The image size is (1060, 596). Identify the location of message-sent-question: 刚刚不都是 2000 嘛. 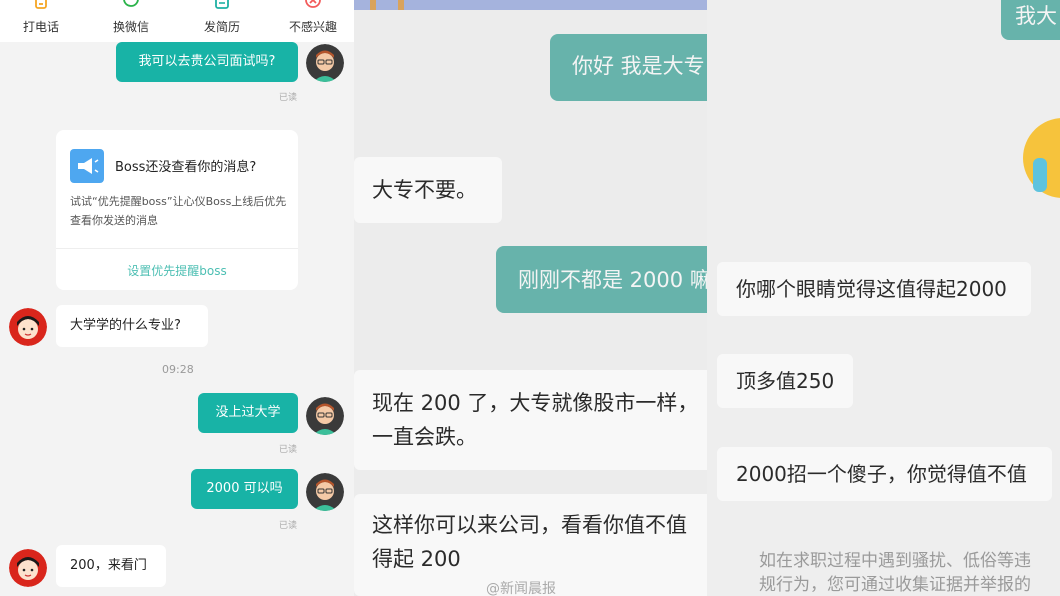
(601, 279).